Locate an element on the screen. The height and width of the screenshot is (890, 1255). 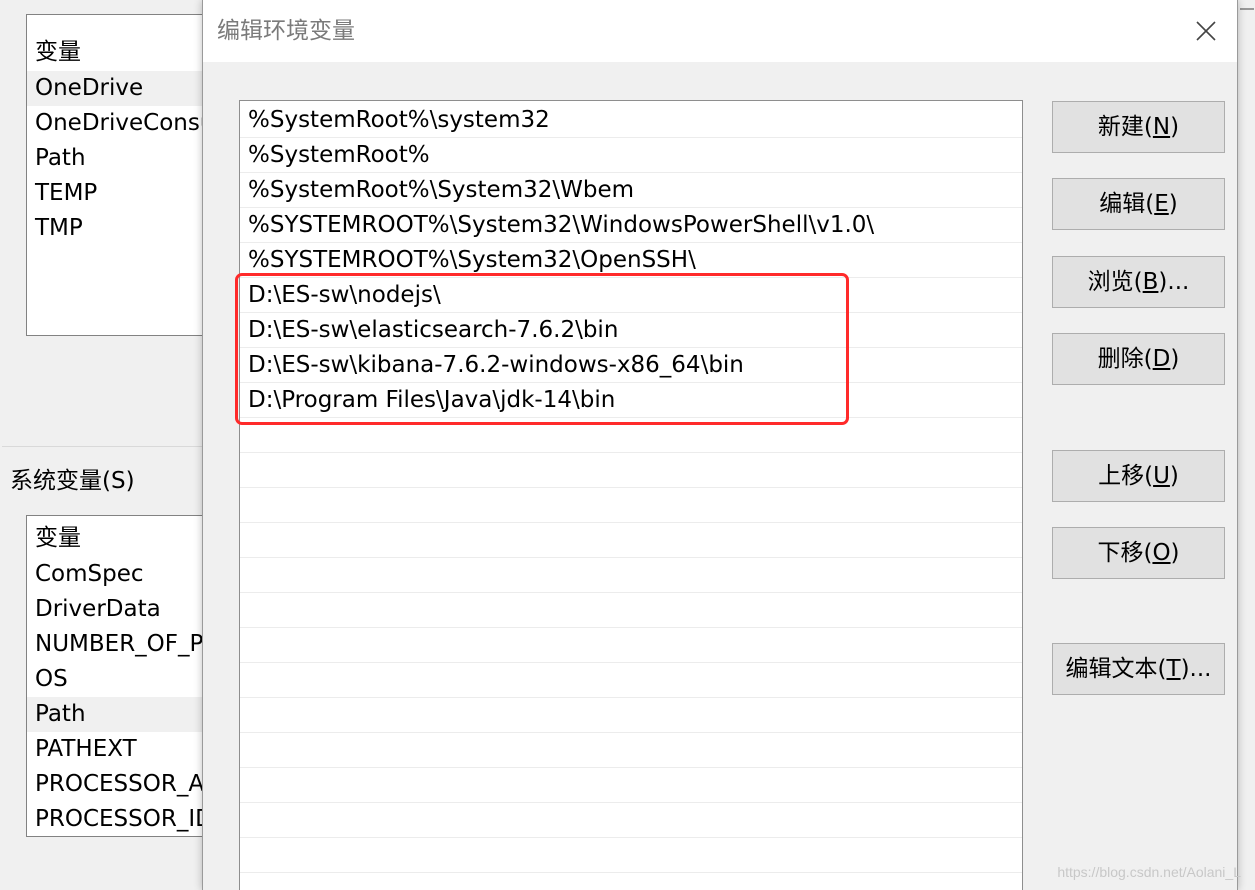
path-item: D:\Program Files\Java\jdk-14\bin is located at coordinates (631, 400).